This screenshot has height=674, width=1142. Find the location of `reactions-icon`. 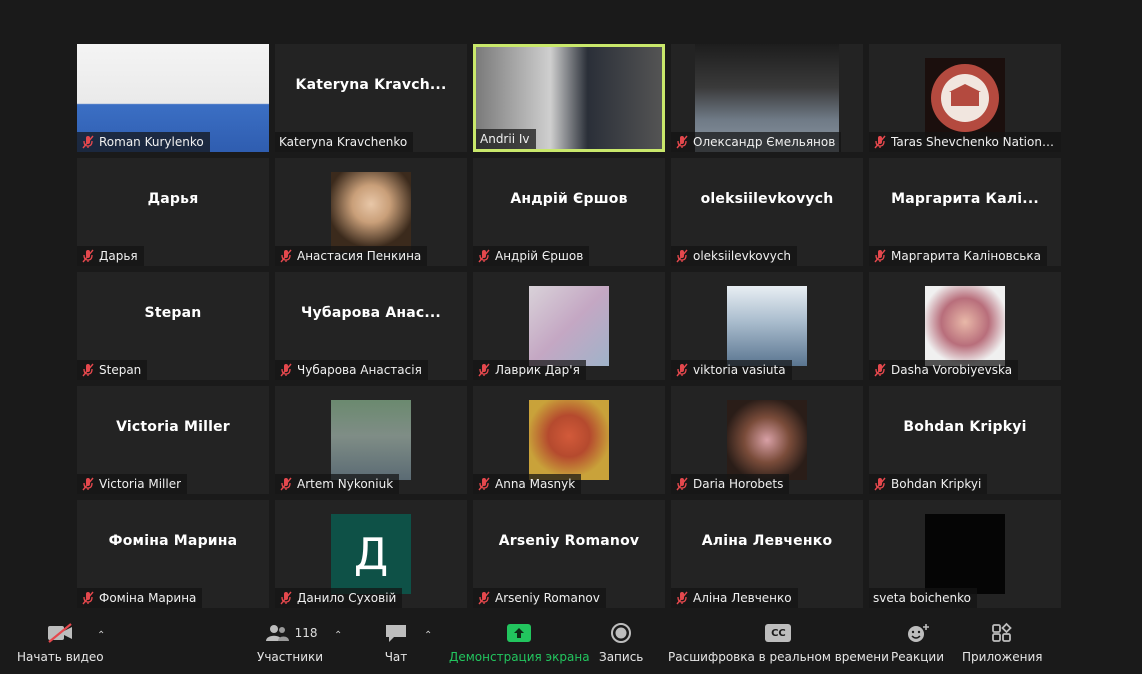

reactions-icon is located at coordinates (918, 633).